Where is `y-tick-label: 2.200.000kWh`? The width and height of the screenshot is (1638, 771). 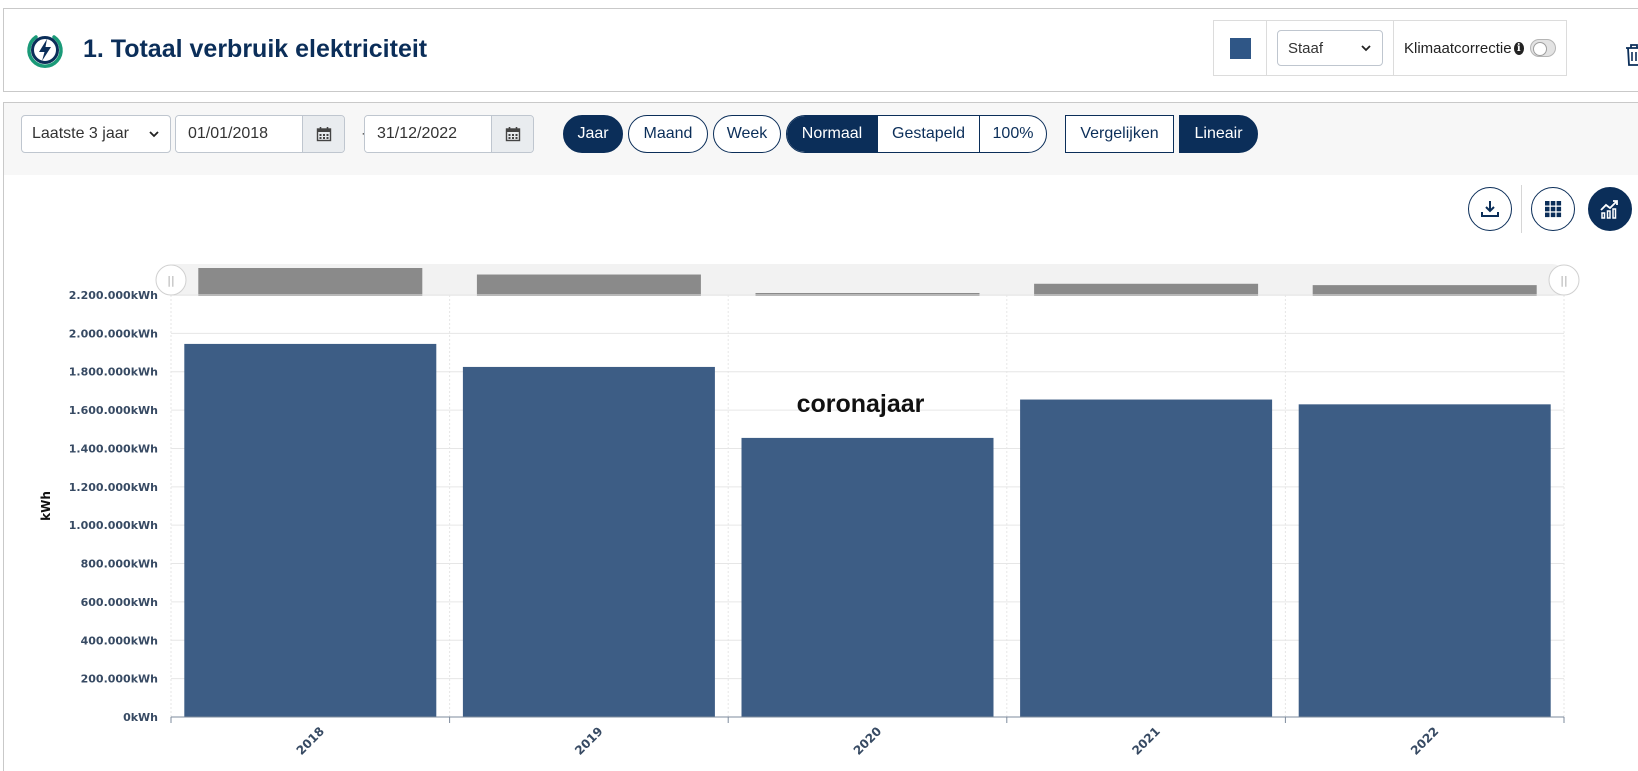 y-tick-label: 2.200.000kWh is located at coordinates (113, 295).